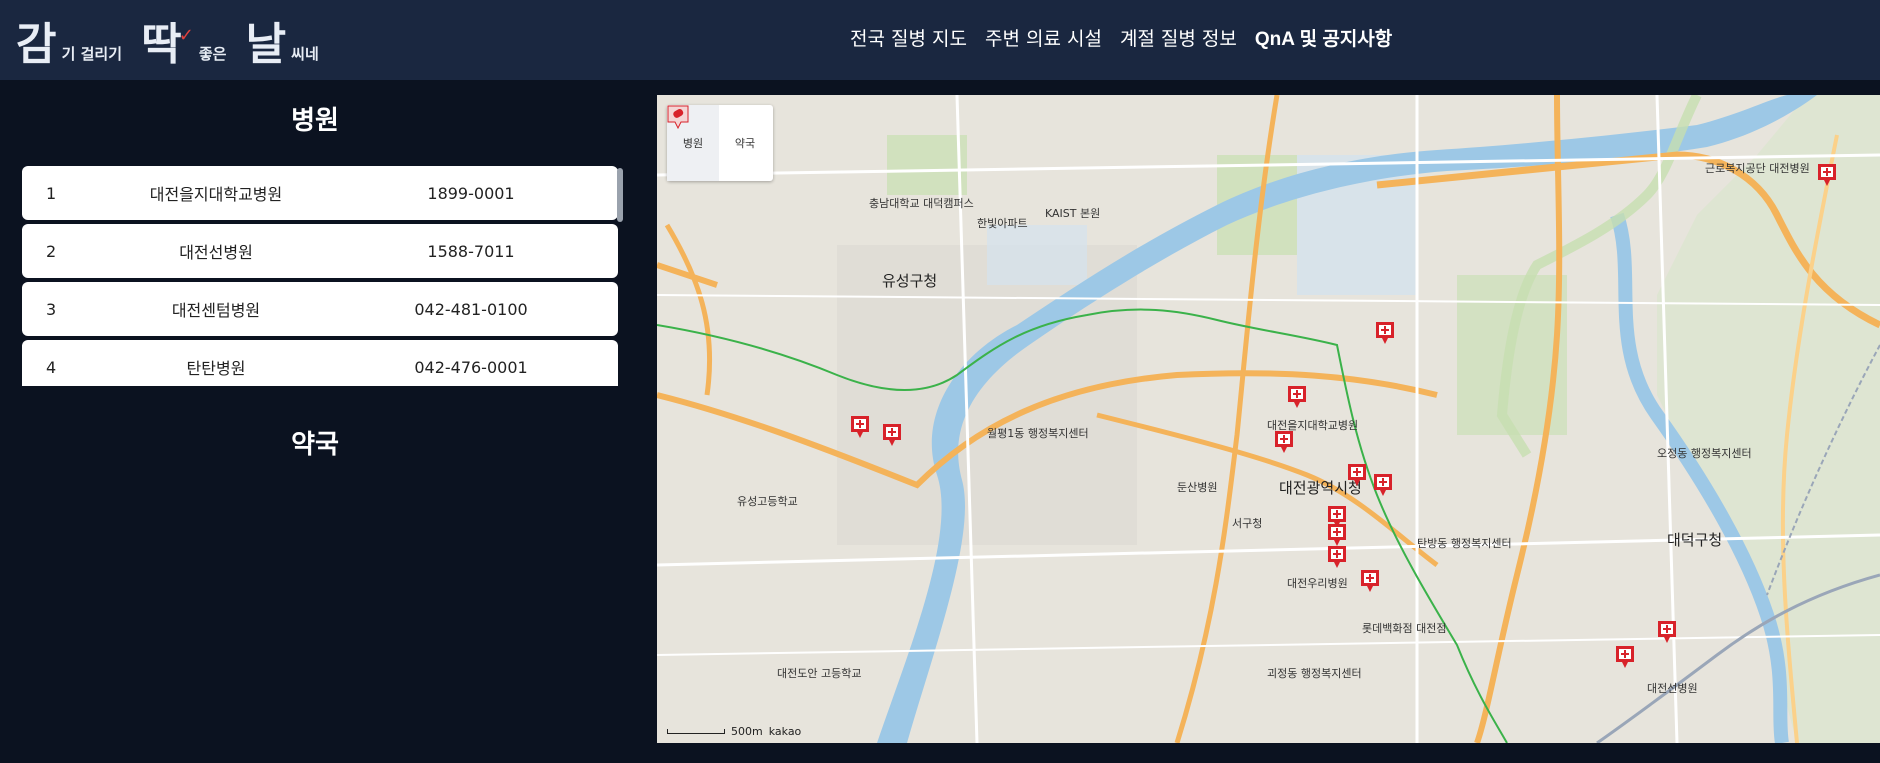 This screenshot has height=763, width=1880. I want to click on map-label-yuseong-high: 유성고등학교, so click(767, 501).